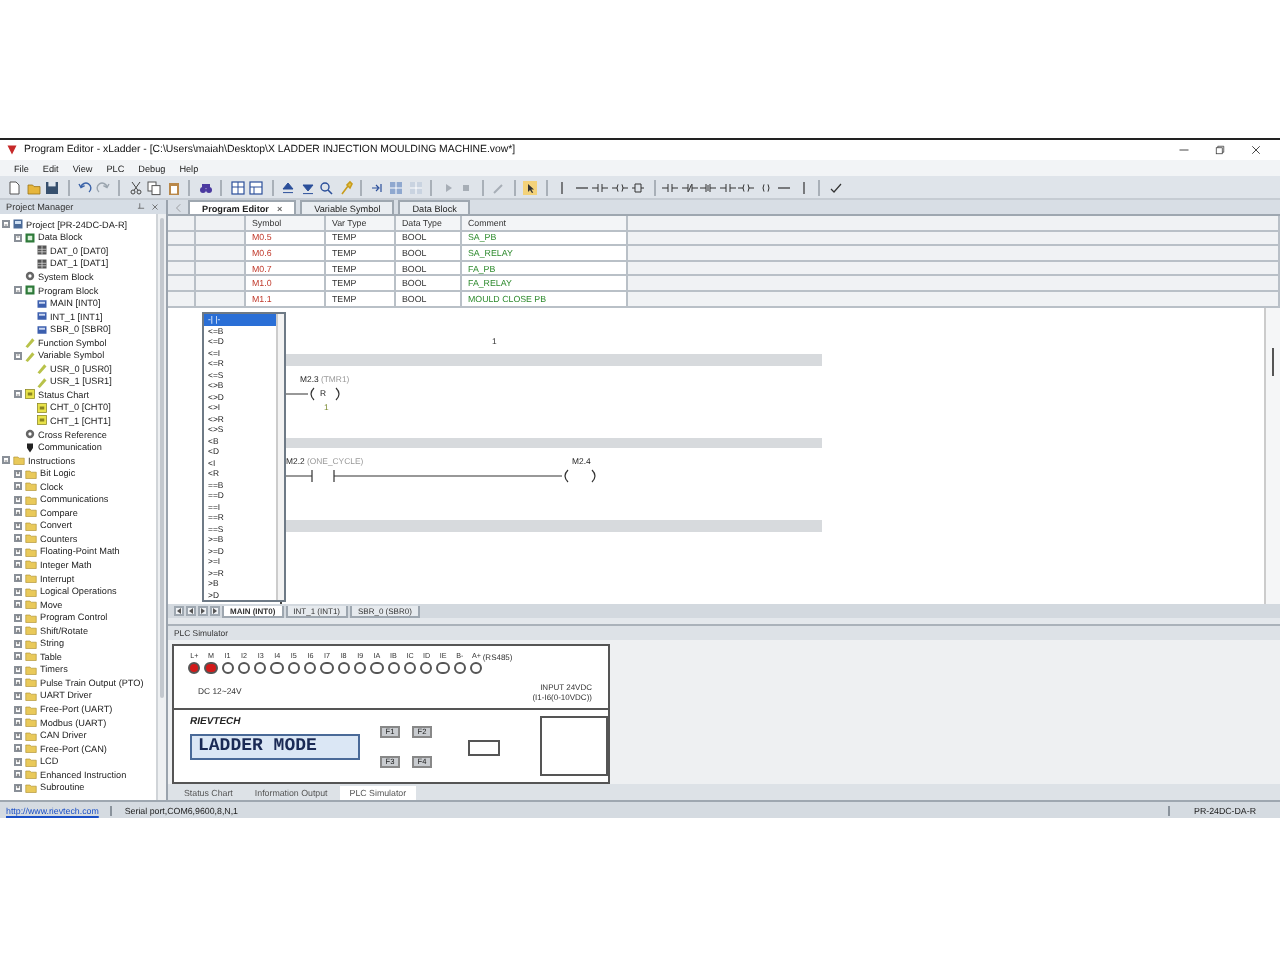 This screenshot has width=1280, height=960. What do you see at coordinates (377, 187) in the screenshot?
I see `compile-icon` at bounding box center [377, 187].